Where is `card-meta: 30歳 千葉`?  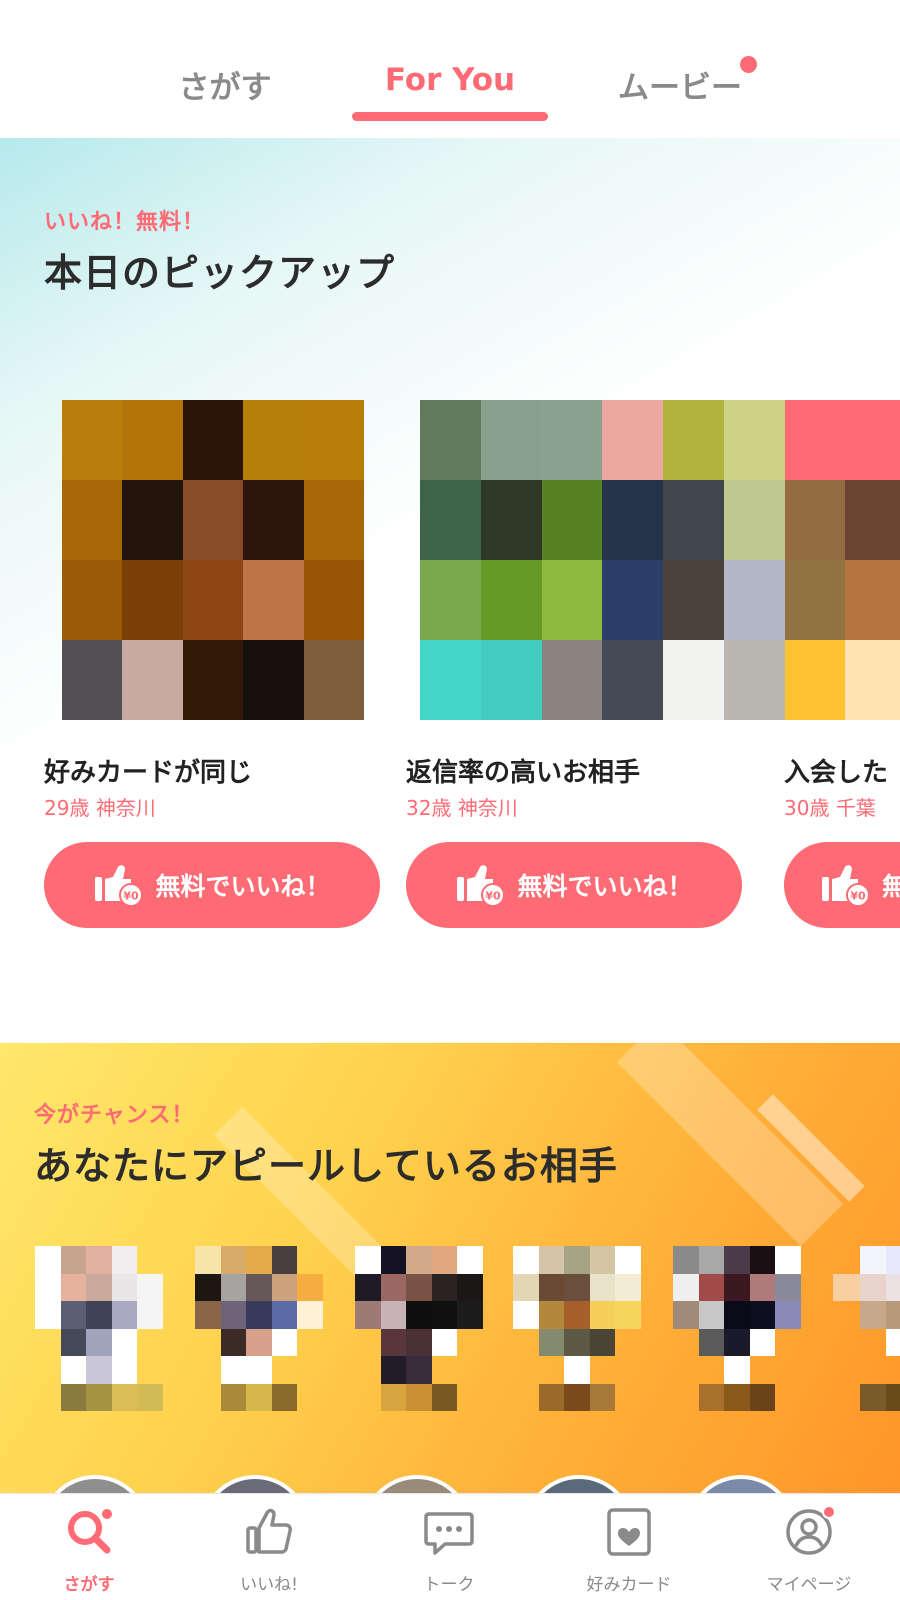 card-meta: 30歳 千葉 is located at coordinates (830, 806).